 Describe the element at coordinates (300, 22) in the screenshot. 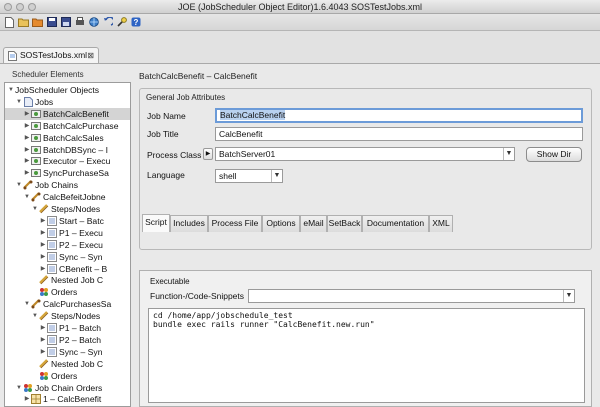

I see `main-toolbar: ?` at that location.